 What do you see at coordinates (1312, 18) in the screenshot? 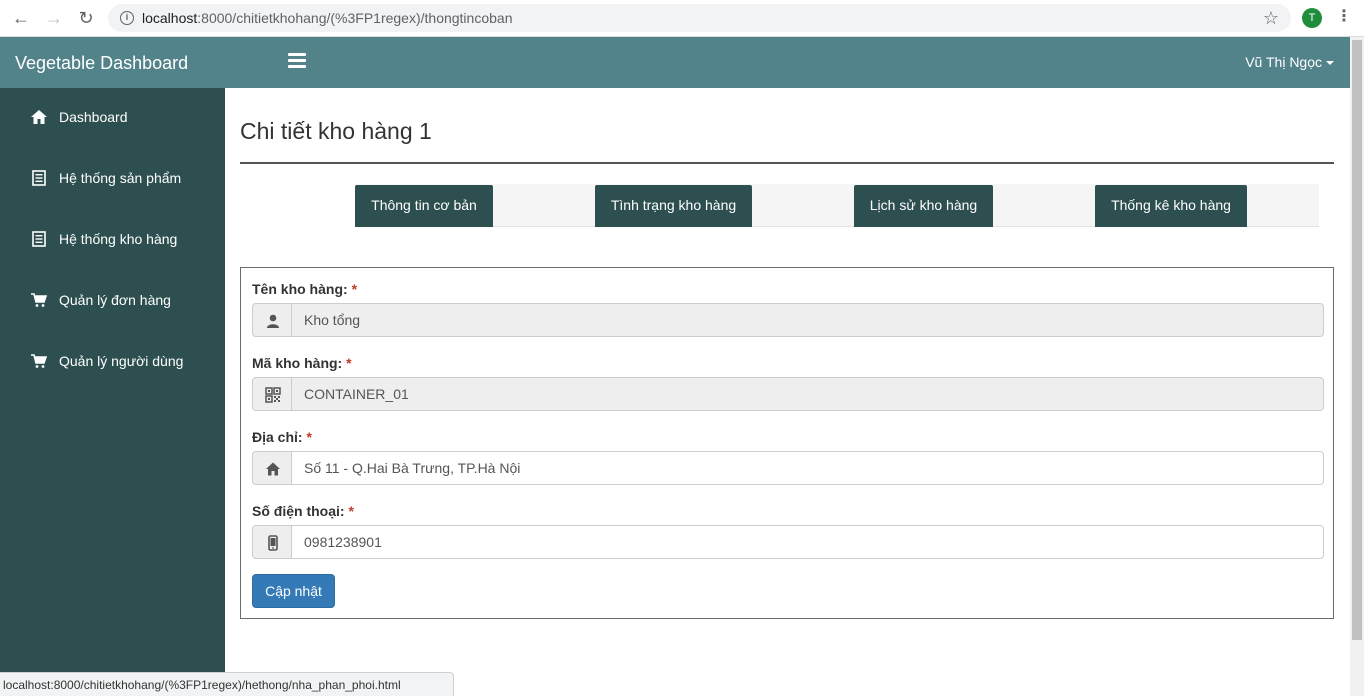
I see `profile-avatar: T` at bounding box center [1312, 18].